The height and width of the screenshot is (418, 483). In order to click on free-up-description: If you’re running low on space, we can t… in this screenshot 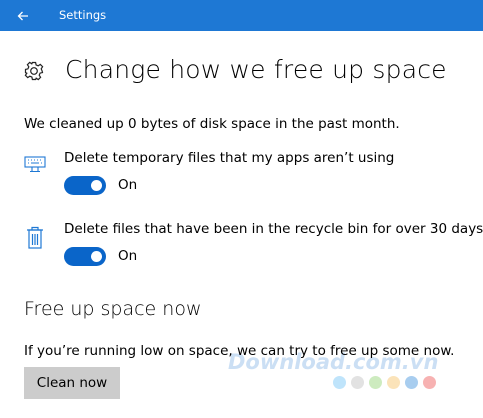, I will do `click(239, 351)`.